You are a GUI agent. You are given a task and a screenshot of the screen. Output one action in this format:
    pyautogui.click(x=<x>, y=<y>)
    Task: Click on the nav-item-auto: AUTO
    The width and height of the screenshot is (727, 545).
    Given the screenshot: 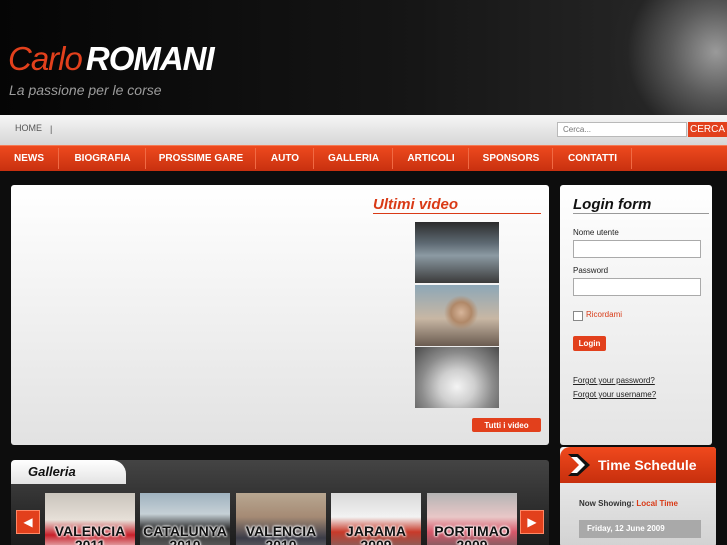 What is the action you would take?
    pyautogui.click(x=285, y=158)
    